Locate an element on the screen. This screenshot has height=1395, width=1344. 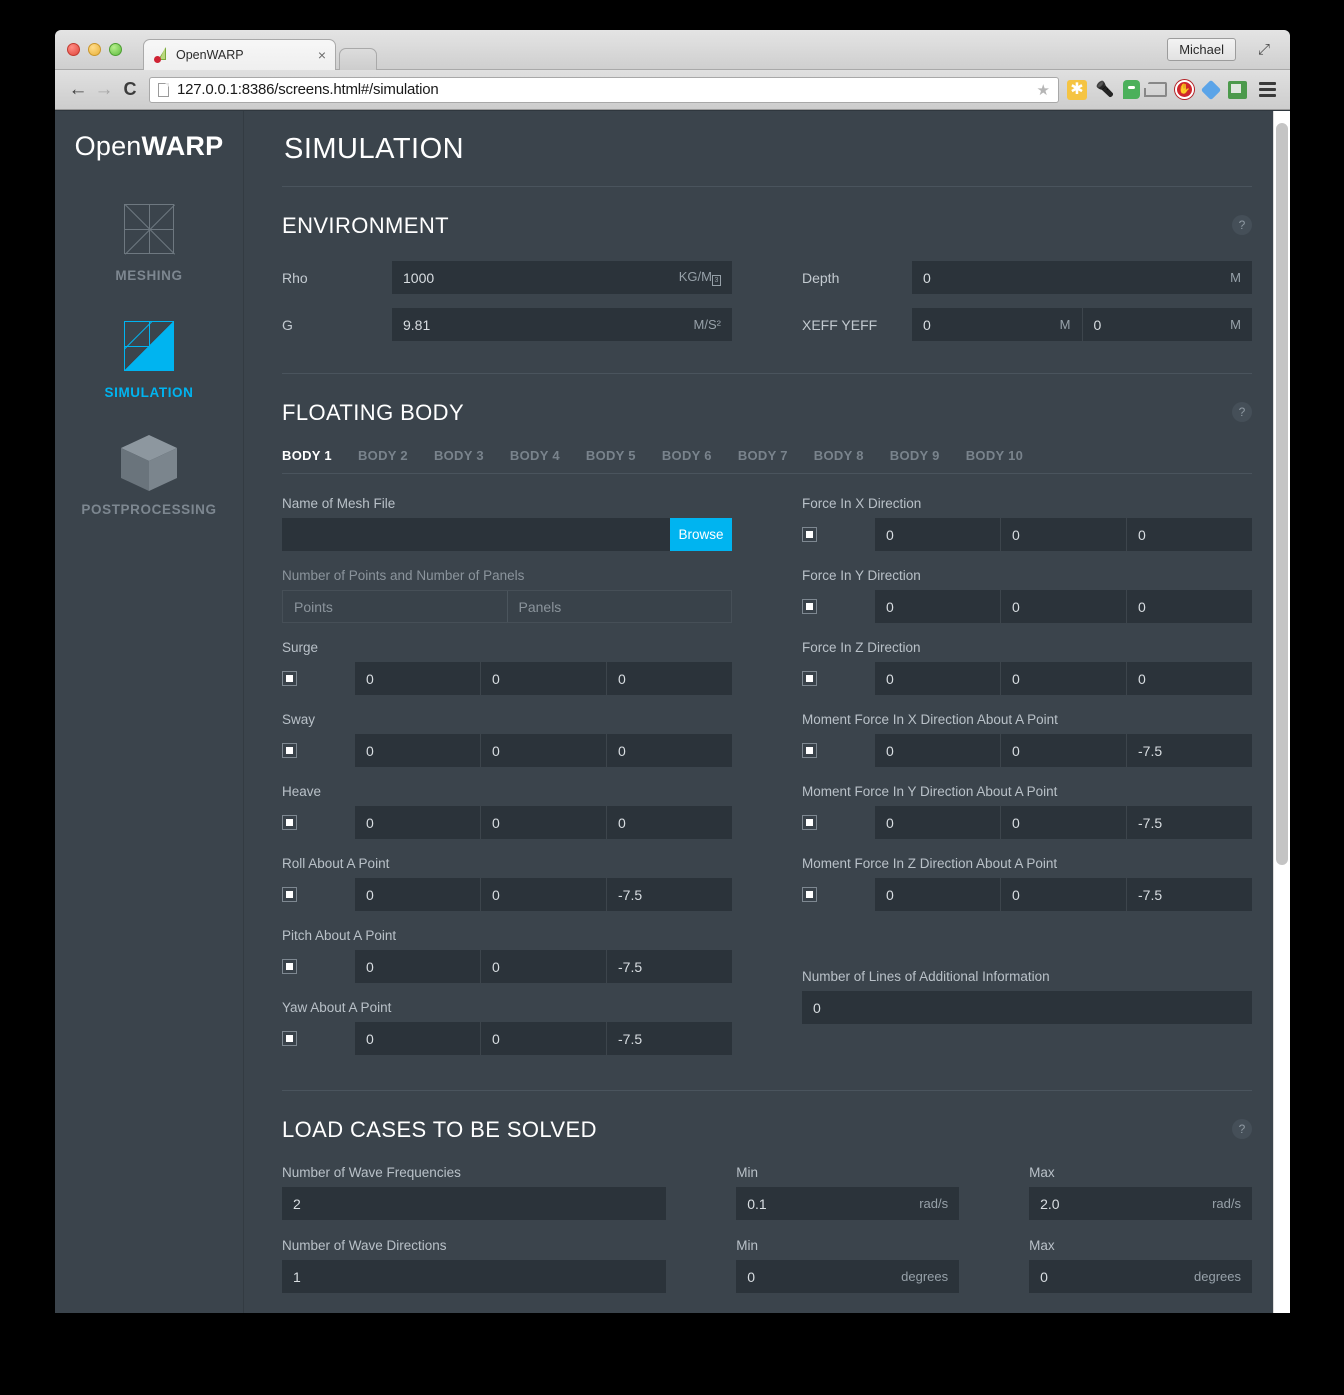
tab-body-6: BODY 6 is located at coordinates (687, 455).